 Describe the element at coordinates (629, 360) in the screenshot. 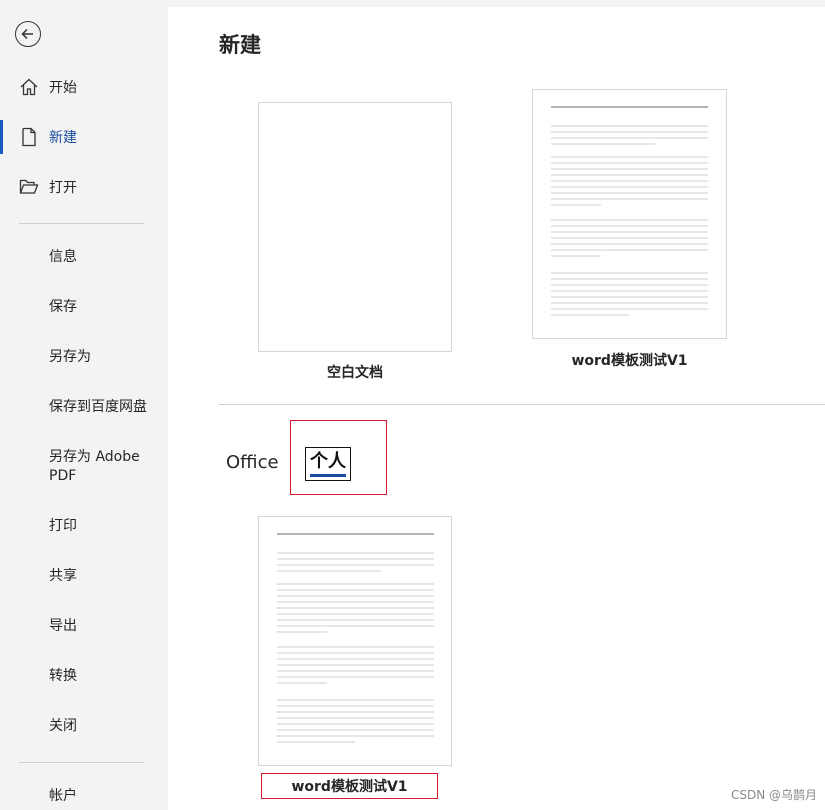

I see `template-label: word模板测试V1` at that location.